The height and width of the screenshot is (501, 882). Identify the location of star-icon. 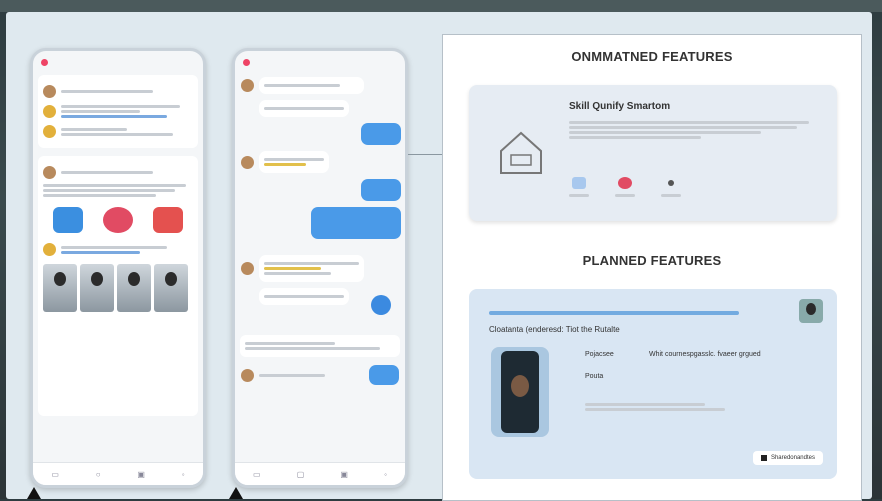
(671, 183).